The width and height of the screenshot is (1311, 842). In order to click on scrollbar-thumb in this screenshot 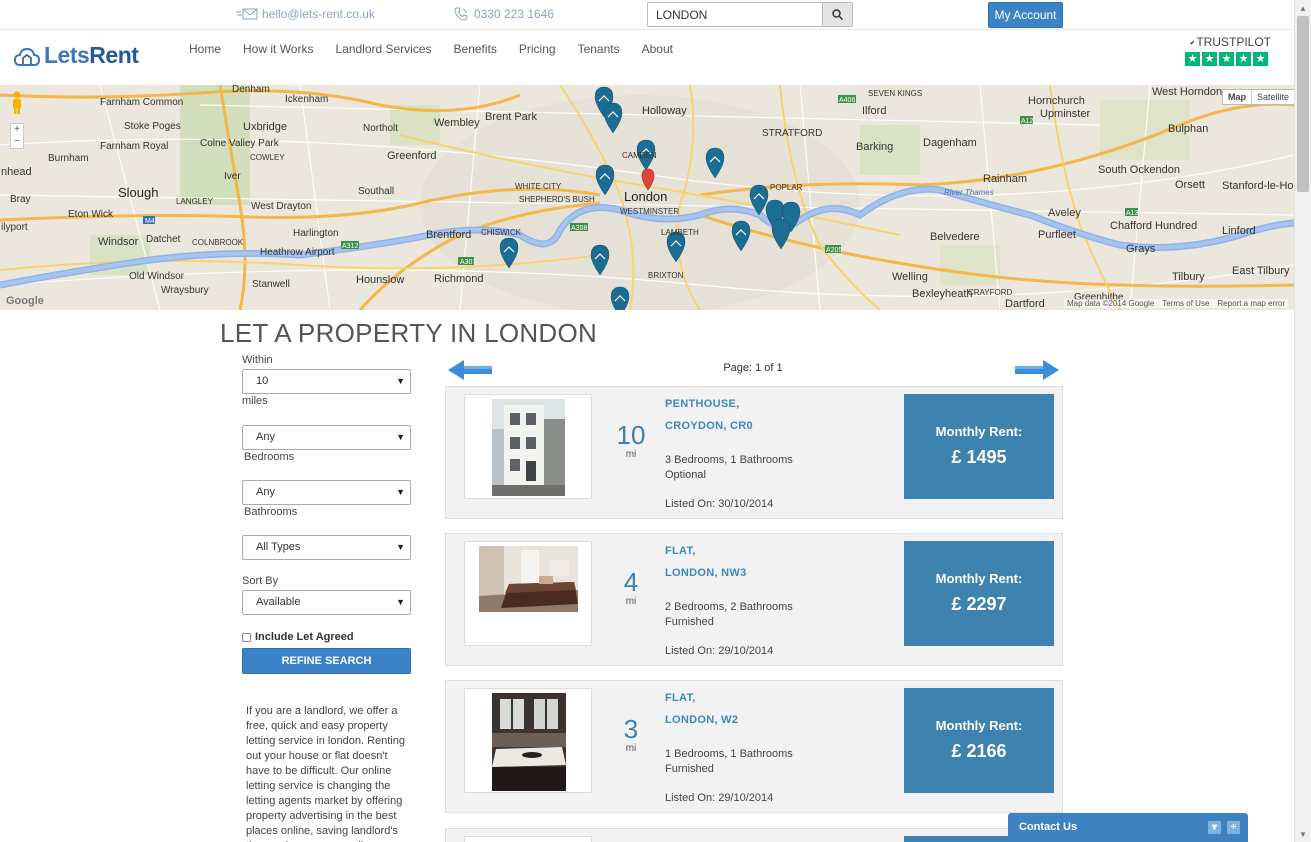, I will do `click(1303, 104)`.